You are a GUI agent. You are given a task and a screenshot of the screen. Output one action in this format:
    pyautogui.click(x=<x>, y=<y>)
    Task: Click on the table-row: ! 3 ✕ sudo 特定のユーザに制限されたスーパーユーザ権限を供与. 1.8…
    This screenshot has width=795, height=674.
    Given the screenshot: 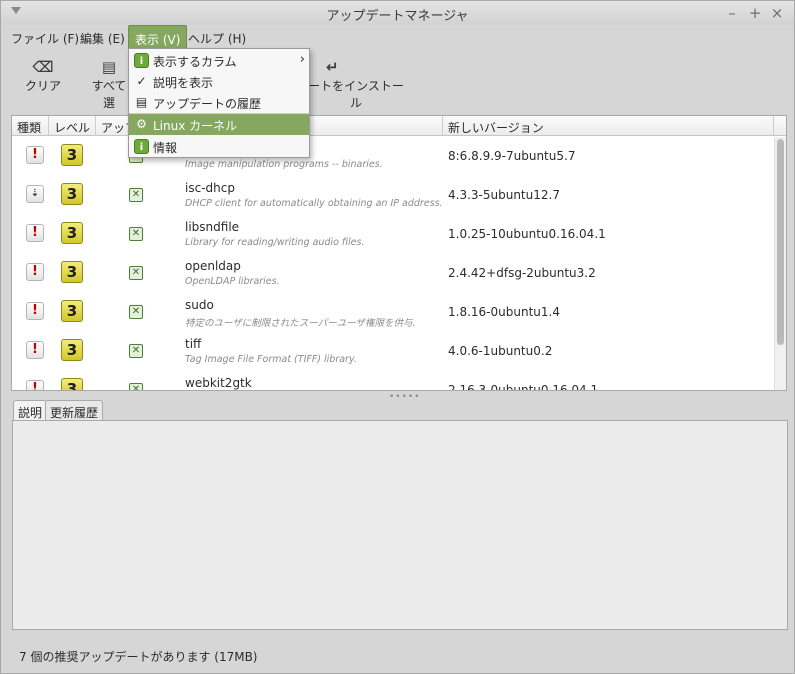 What is the action you would take?
    pyautogui.click(x=393, y=312)
    